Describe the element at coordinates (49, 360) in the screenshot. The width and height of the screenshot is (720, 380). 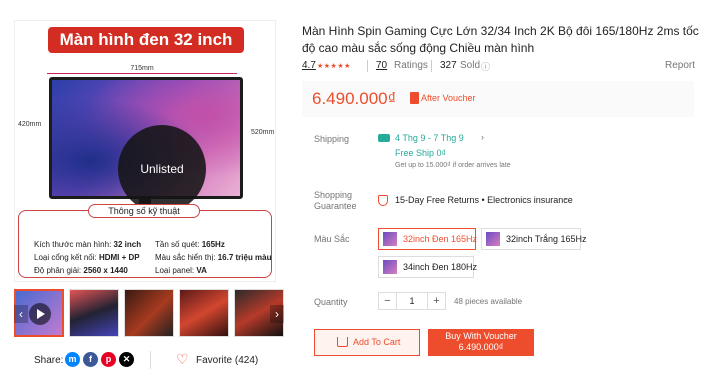
I see `share-label: Share:` at that location.